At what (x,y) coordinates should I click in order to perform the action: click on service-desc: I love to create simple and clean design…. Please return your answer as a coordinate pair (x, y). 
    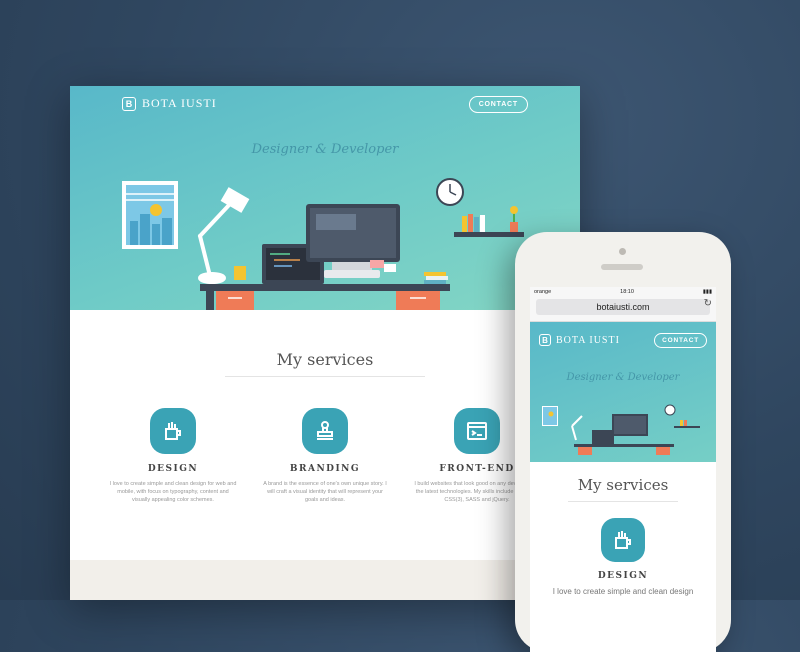
    Looking at the image, I should click on (173, 492).